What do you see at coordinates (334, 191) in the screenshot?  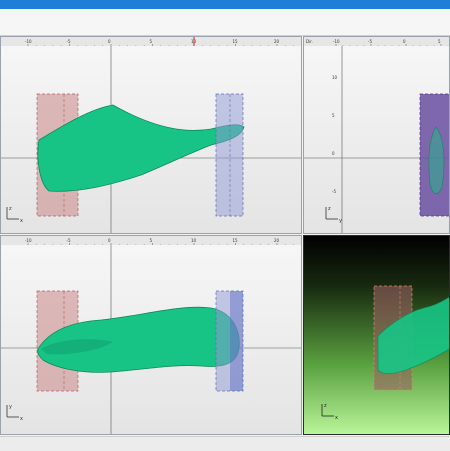 I see `side-ruler-label: -5` at bounding box center [334, 191].